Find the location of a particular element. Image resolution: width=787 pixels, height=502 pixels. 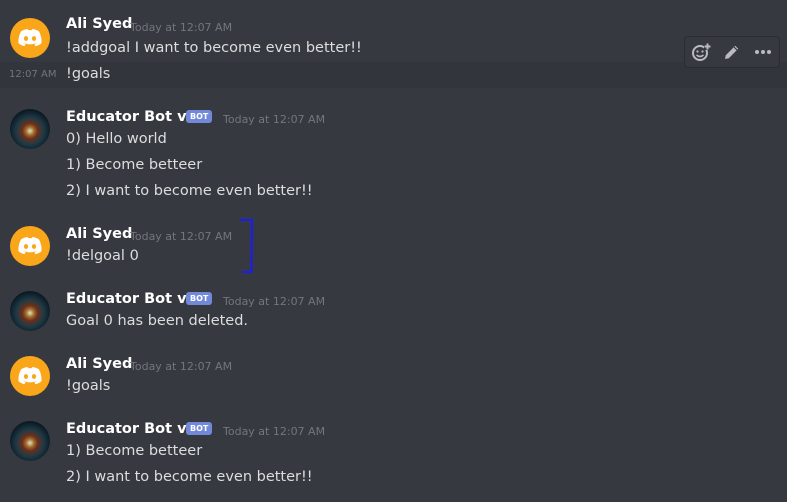

annotation-bracket is located at coordinates (247, 246).